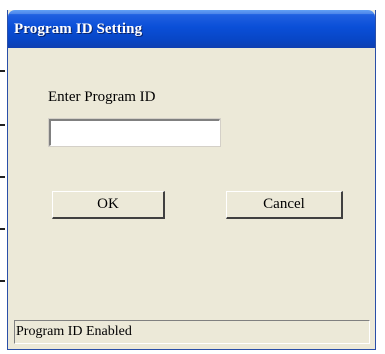 This screenshot has width=385, height=354. Describe the element at coordinates (108, 205) in the screenshot. I see `ok-button: OK` at that location.